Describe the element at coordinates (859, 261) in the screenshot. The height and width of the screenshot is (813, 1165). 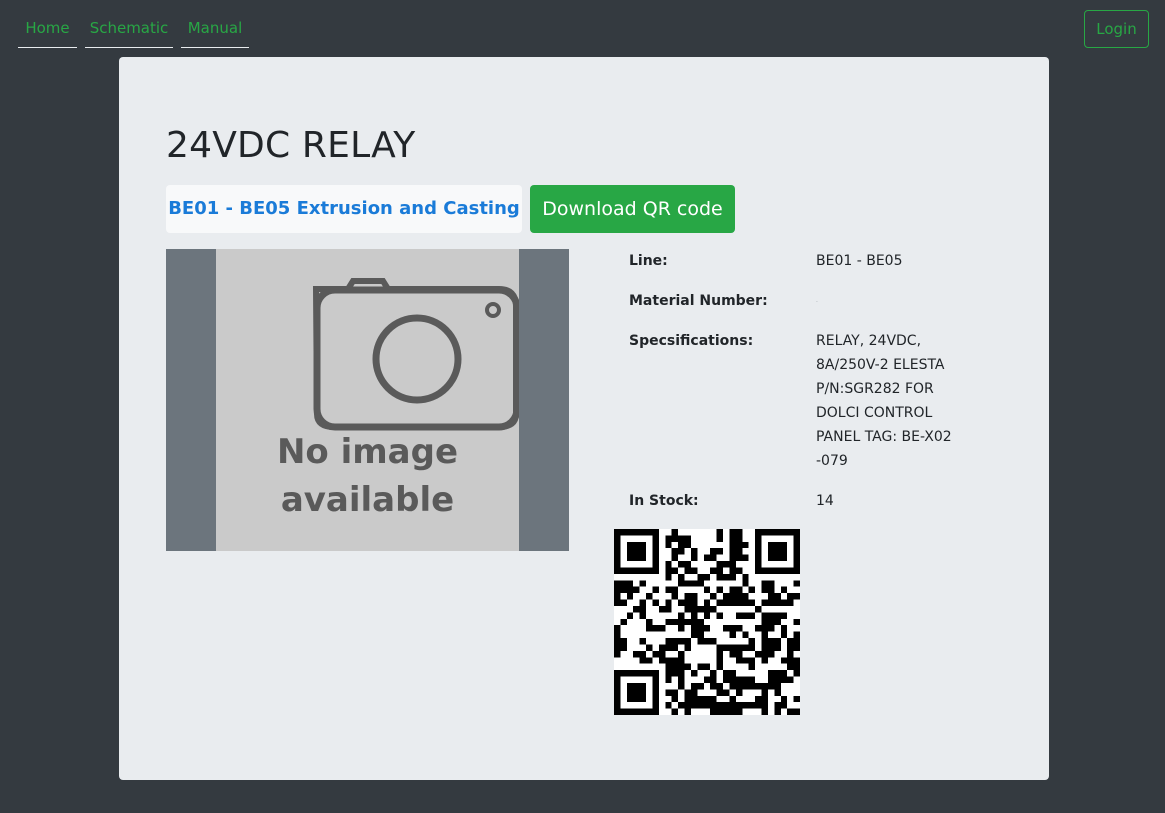
I see `line-value: BE01 - BE05` at that location.